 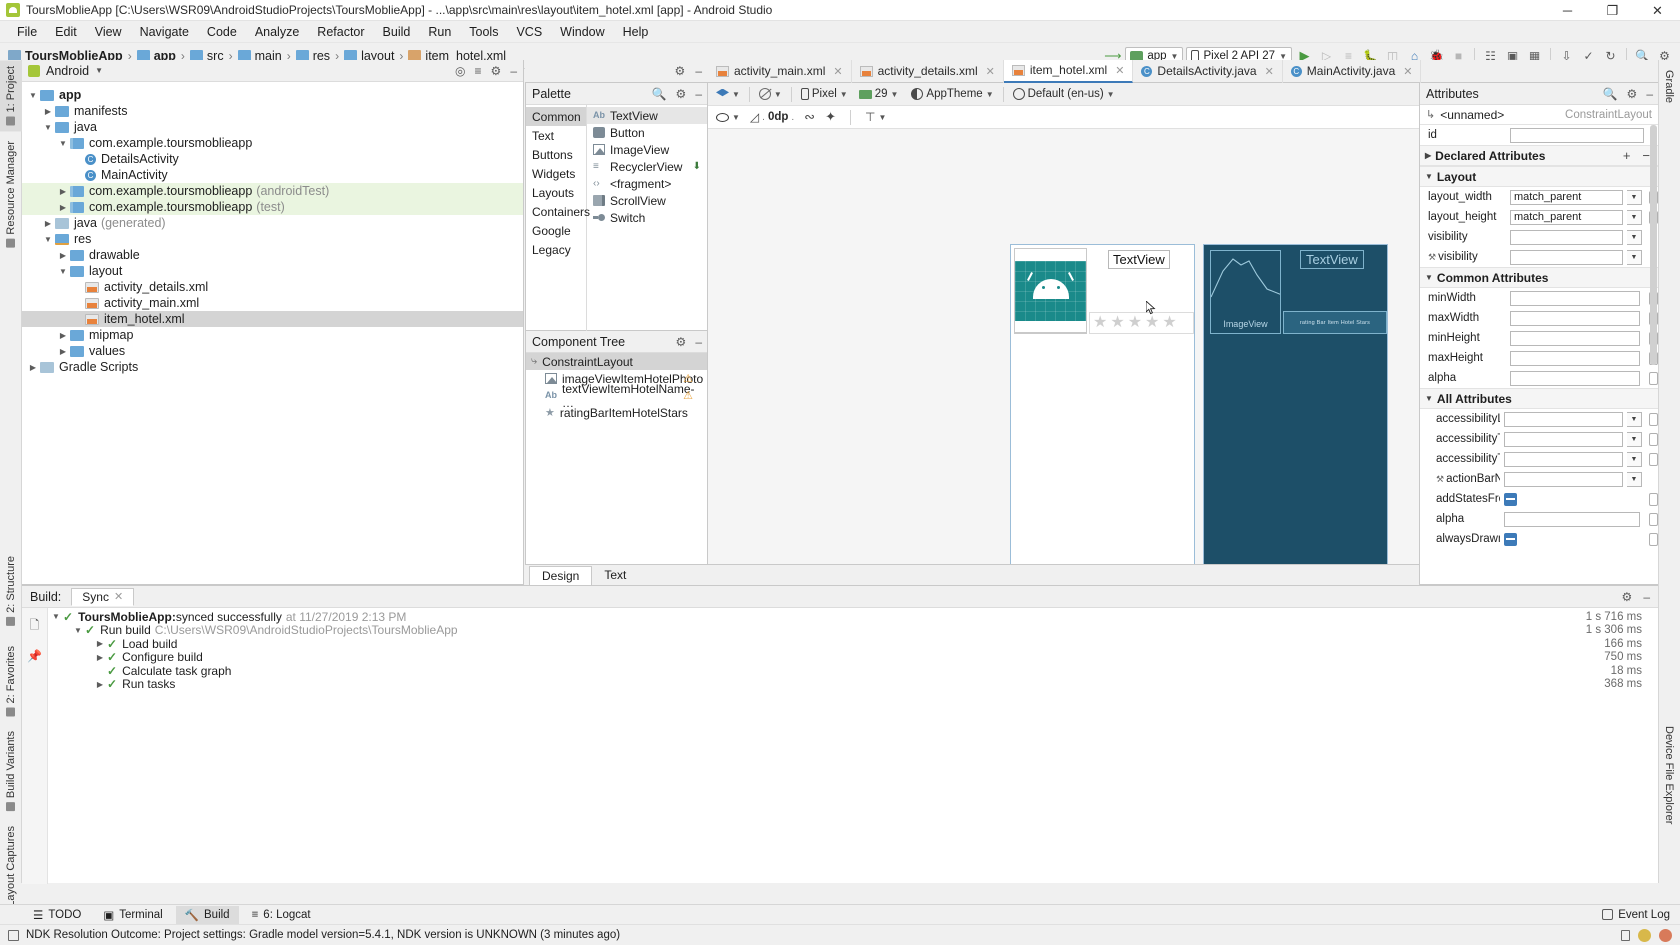 I want to click on menu-item-navigate: Navigate, so click(x=164, y=32).